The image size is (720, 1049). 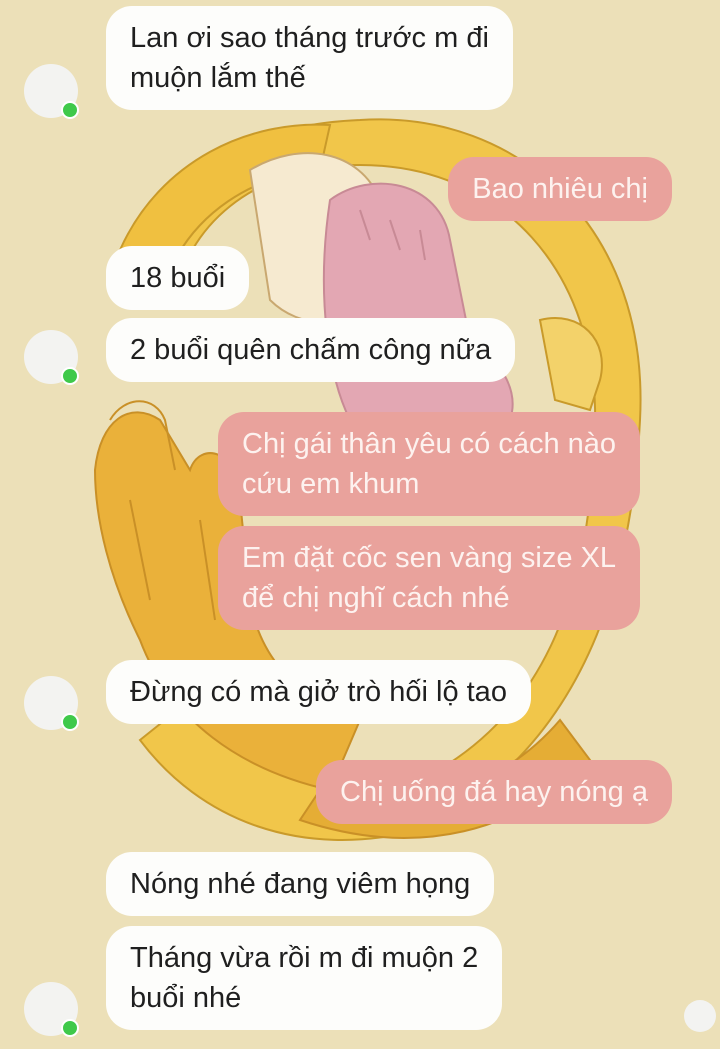 What do you see at coordinates (700, 1016) in the screenshot?
I see `read-receipt-avatar` at bounding box center [700, 1016].